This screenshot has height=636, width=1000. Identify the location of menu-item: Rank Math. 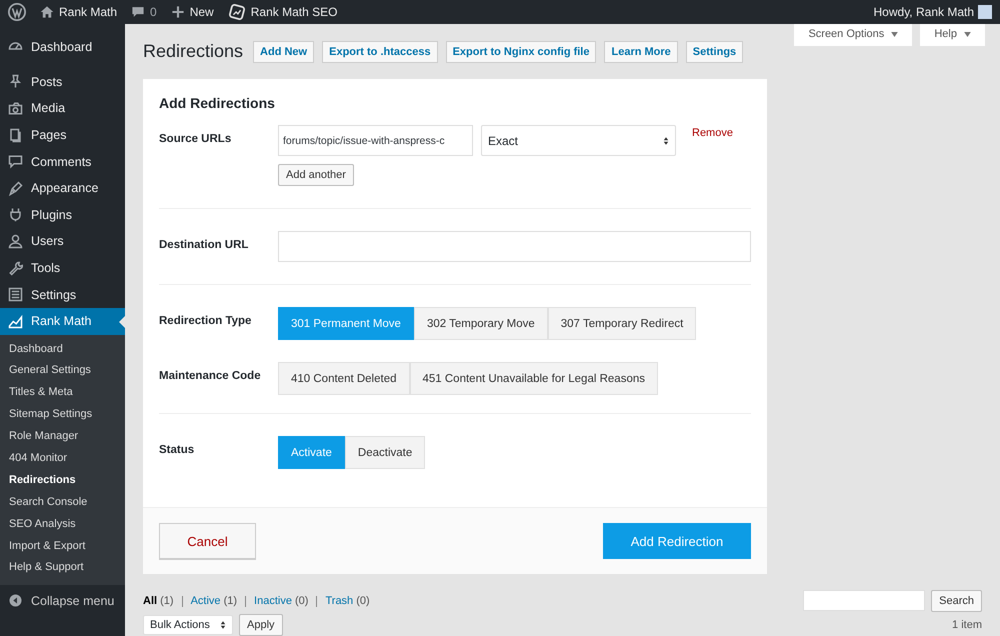
(62, 321).